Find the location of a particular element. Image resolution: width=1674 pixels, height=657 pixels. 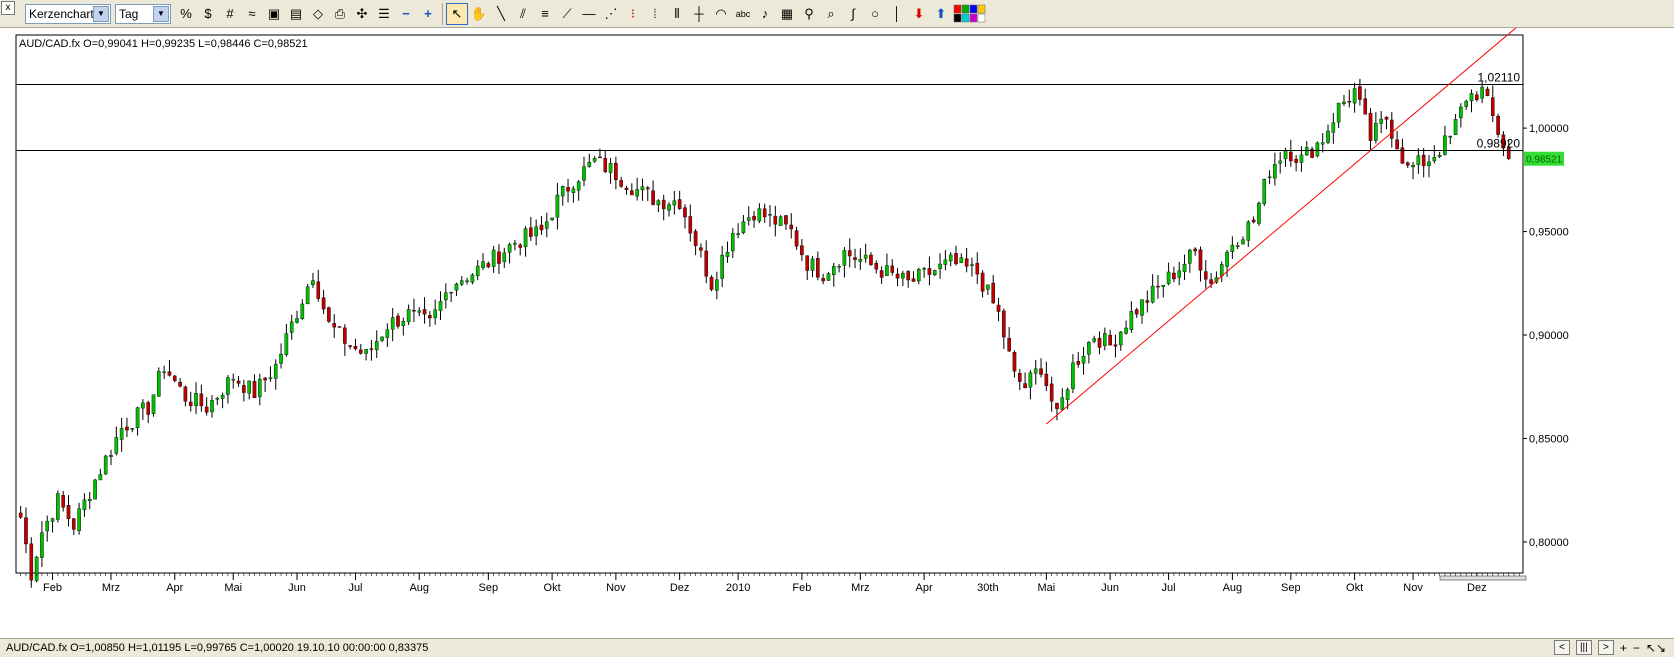

eraser-icon: ◇ is located at coordinates (318, 14).